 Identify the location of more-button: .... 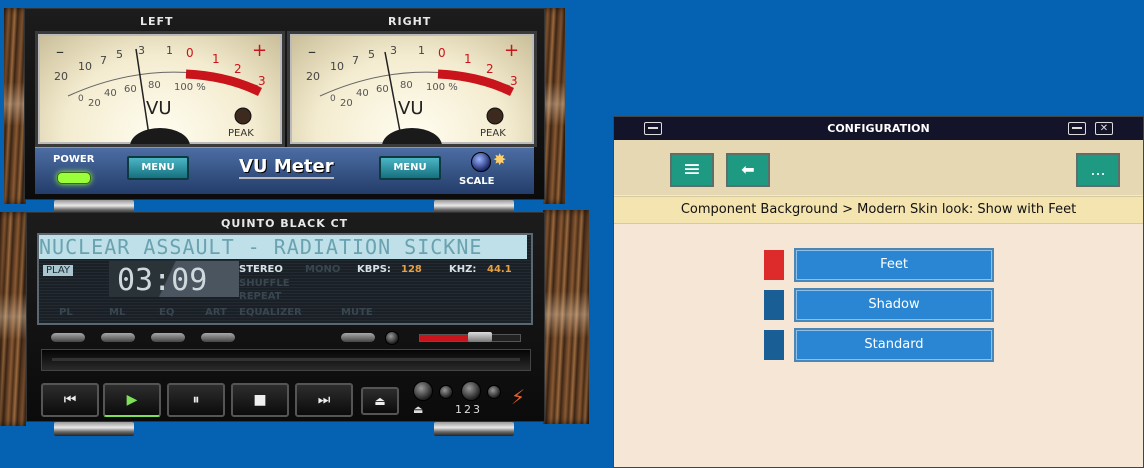
(1098, 170).